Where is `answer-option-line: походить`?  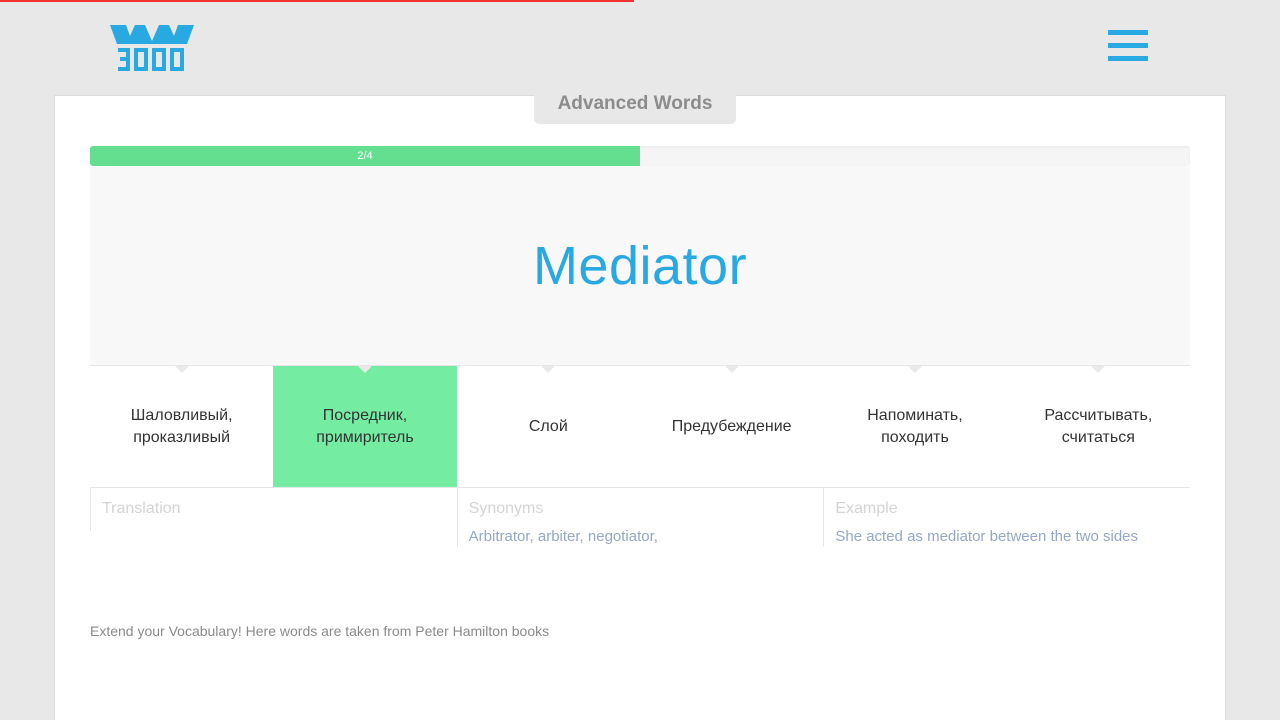
answer-option-line: походить is located at coordinates (915, 437).